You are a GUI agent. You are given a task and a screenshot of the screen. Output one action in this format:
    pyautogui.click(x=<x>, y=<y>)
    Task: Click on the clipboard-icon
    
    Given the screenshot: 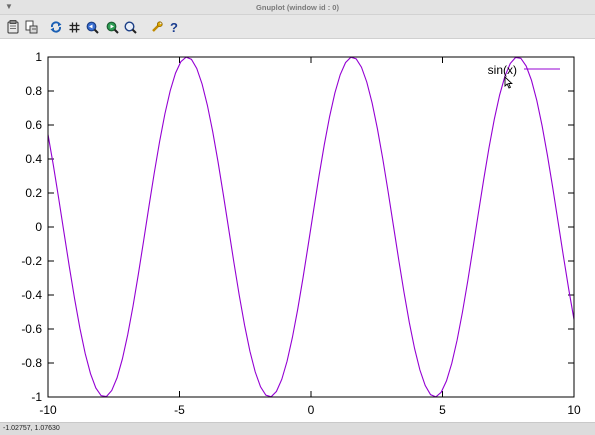 What is the action you would take?
    pyautogui.click(x=13, y=27)
    